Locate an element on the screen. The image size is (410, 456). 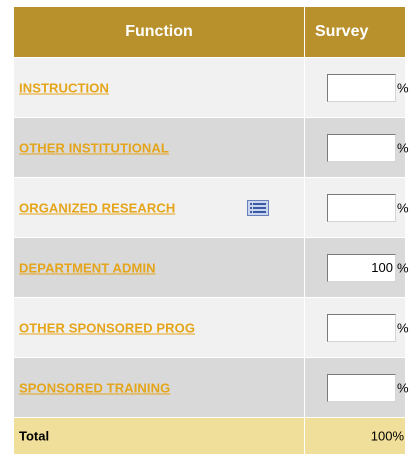
other-sponsored-prog-percent-input is located at coordinates (361, 327).